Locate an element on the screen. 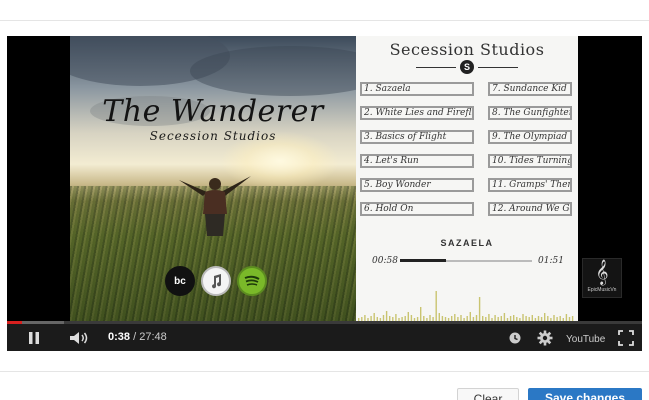 This screenshot has height=400, width=649. track-item: 9. The Olympiad is located at coordinates (530, 137).